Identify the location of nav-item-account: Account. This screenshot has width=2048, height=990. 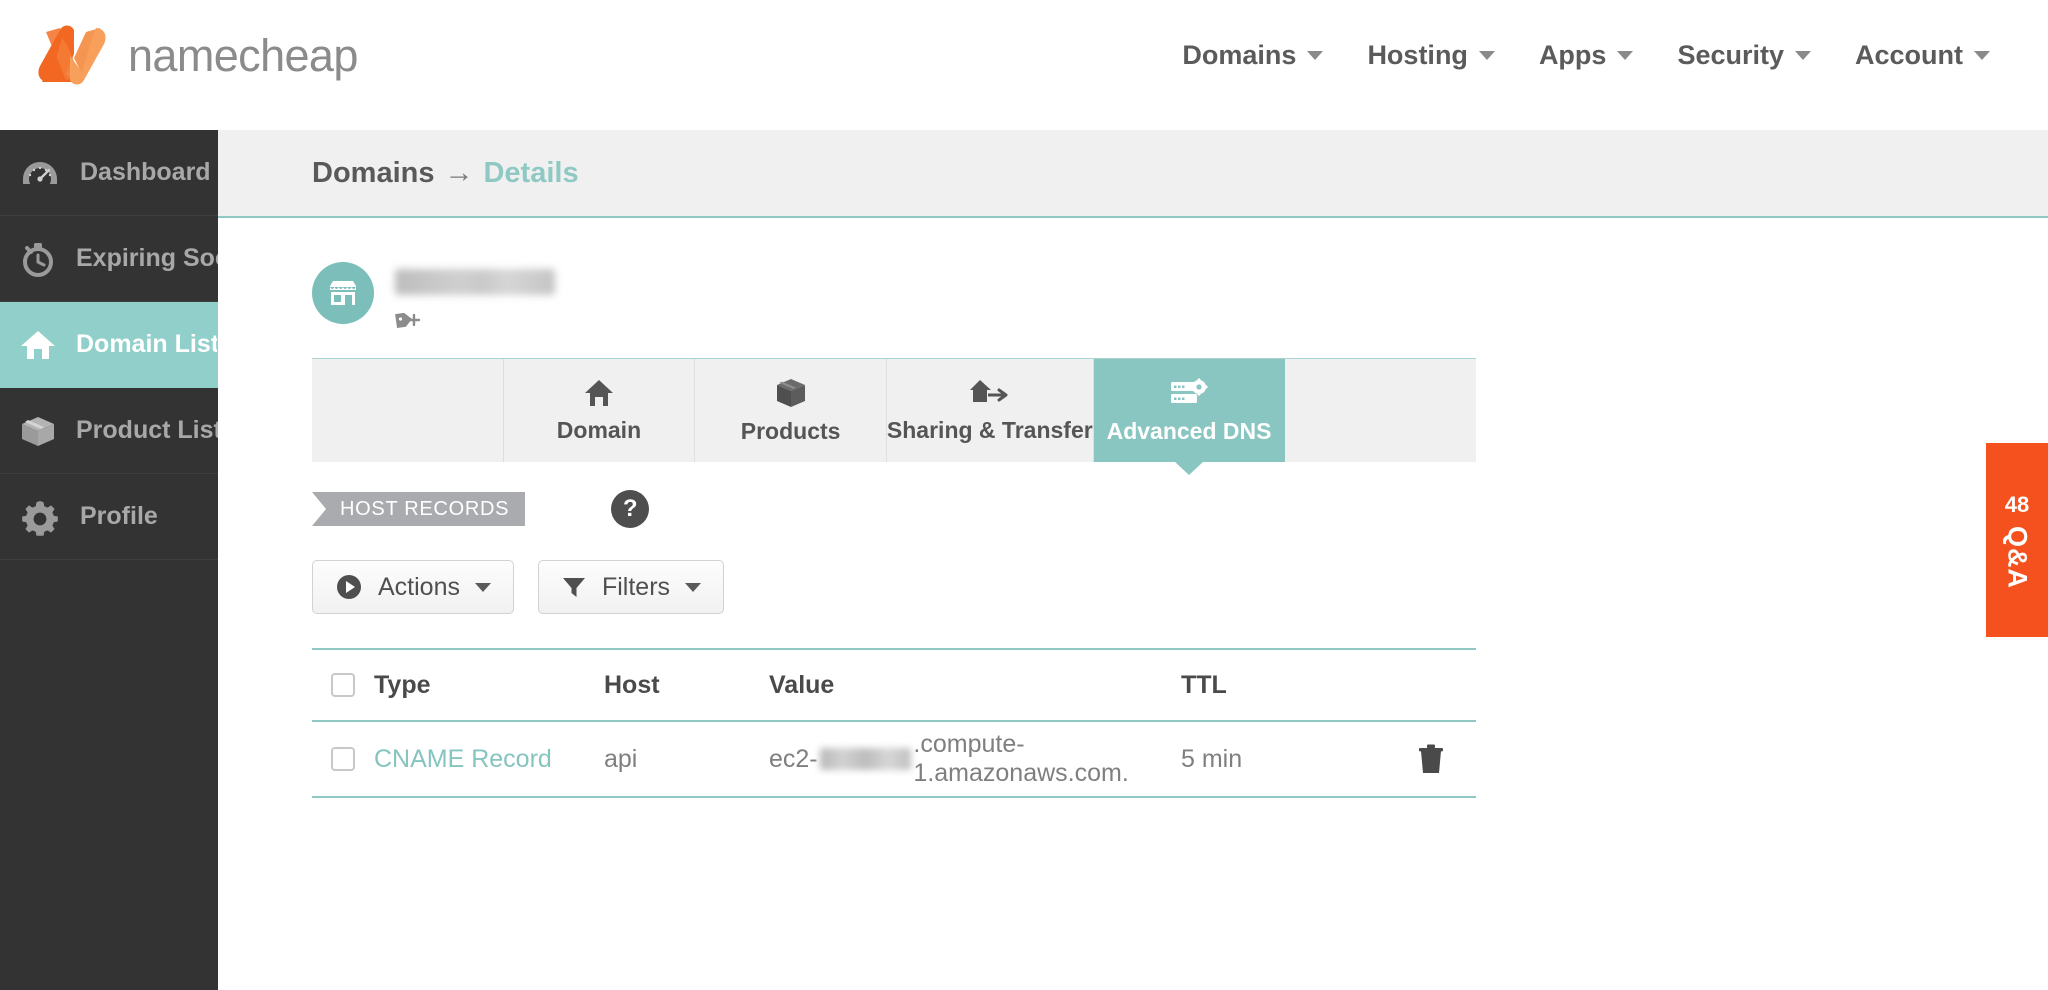
(1922, 55).